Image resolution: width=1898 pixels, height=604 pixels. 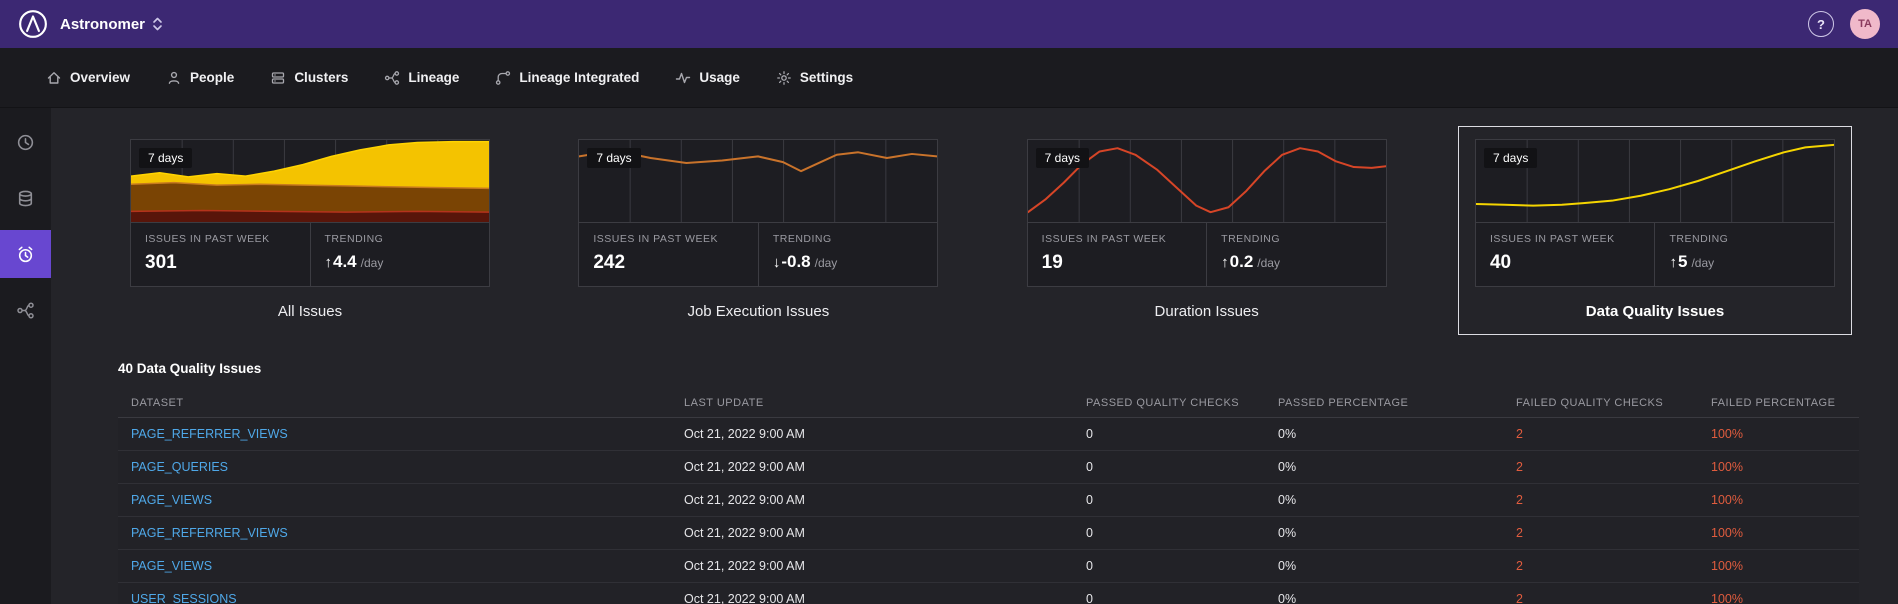 What do you see at coordinates (179, 467) in the screenshot?
I see `dataset-link: PAGE_QUERIES` at bounding box center [179, 467].